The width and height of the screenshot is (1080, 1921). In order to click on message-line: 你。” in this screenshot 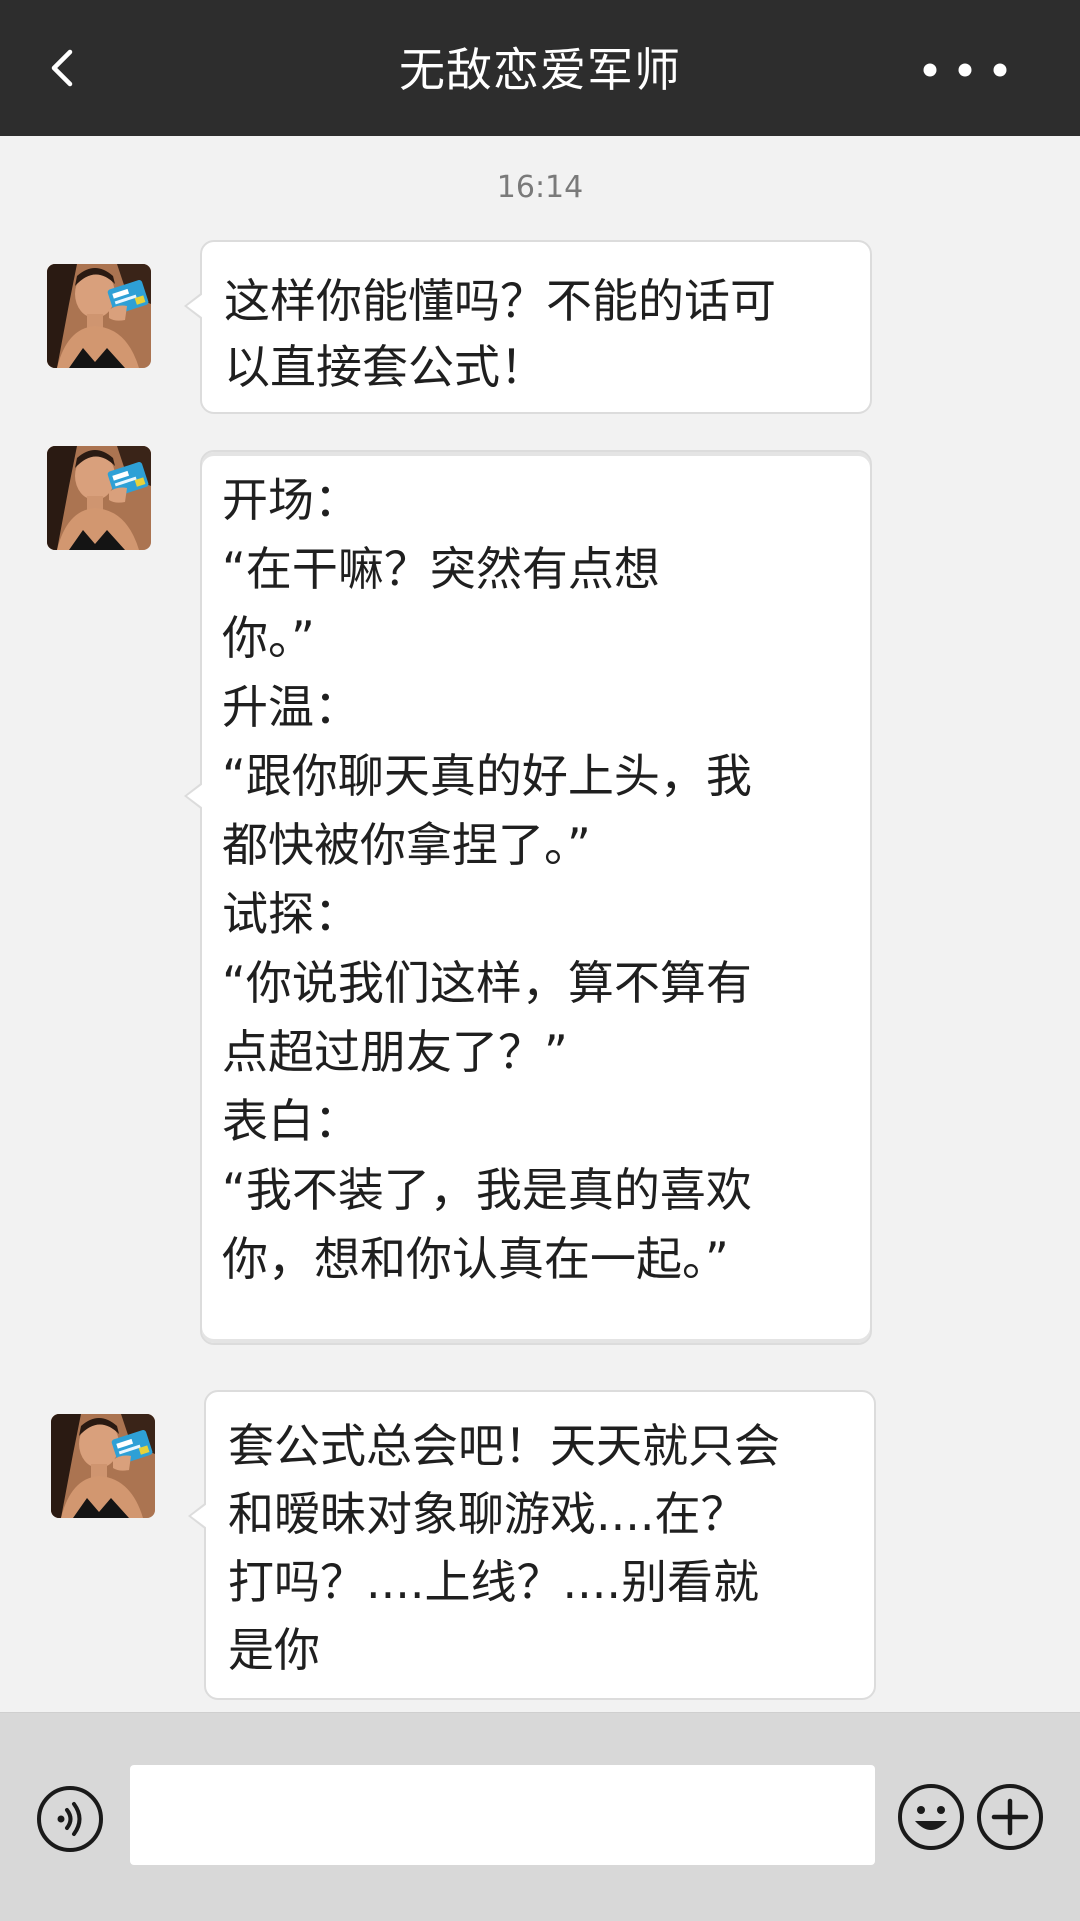, I will do `click(268, 638)`.